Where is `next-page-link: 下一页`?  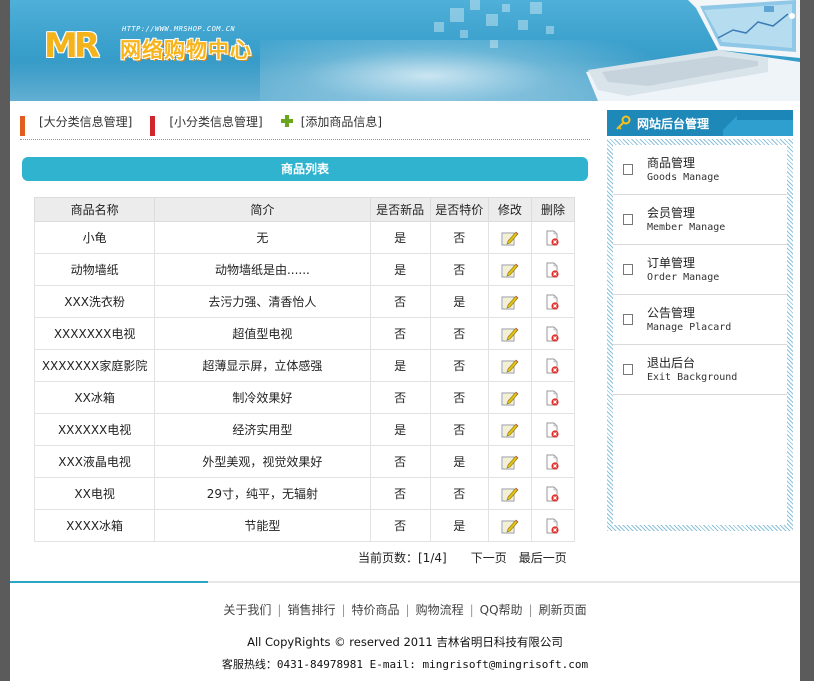 next-page-link: 下一页 is located at coordinates (489, 557).